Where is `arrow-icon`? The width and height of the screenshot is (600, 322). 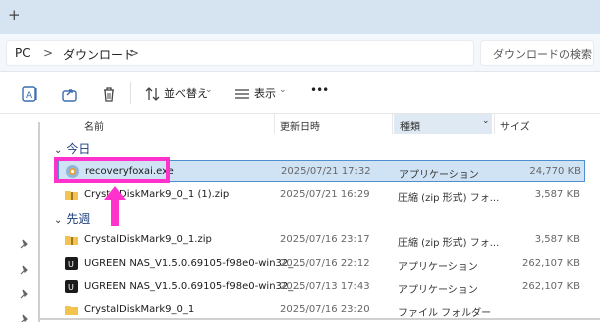
arrow-icon is located at coordinates (115, 206).